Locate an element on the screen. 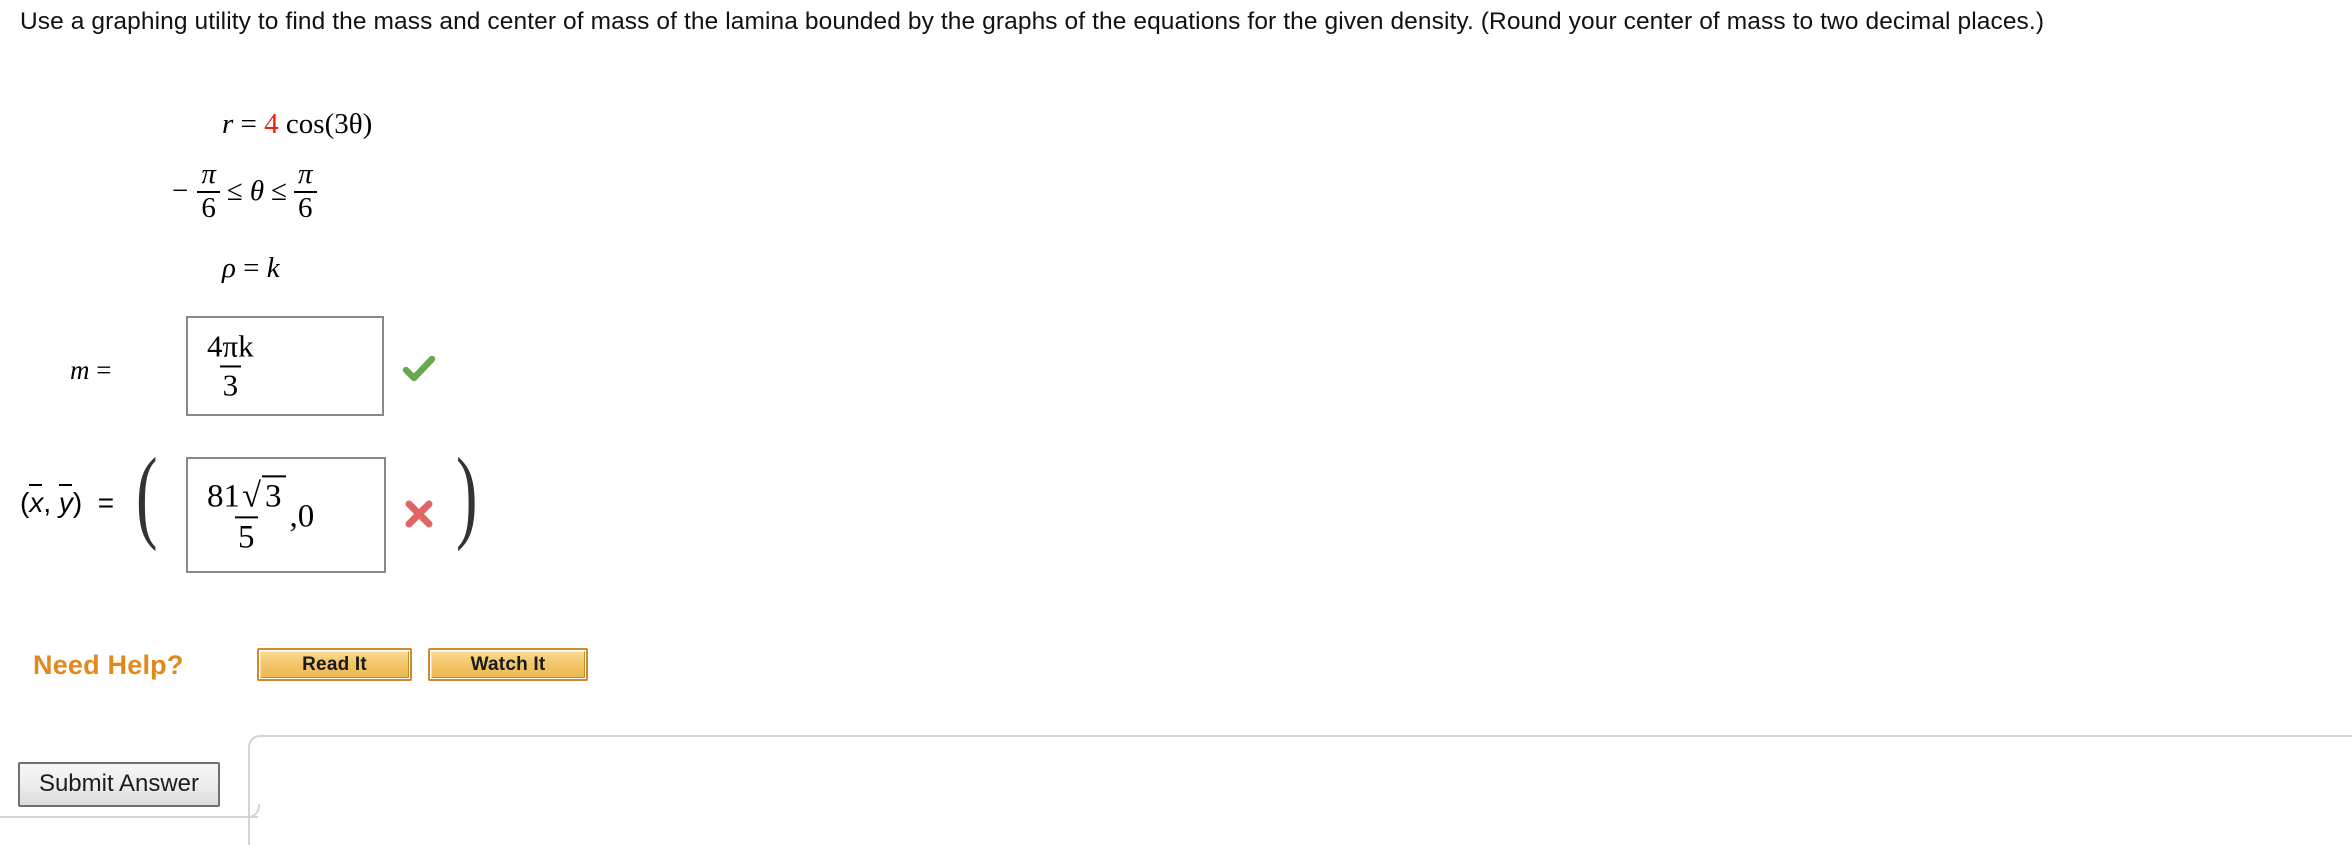 The height and width of the screenshot is (845, 2352). range-right-denominator: 6 is located at coordinates (305, 207).